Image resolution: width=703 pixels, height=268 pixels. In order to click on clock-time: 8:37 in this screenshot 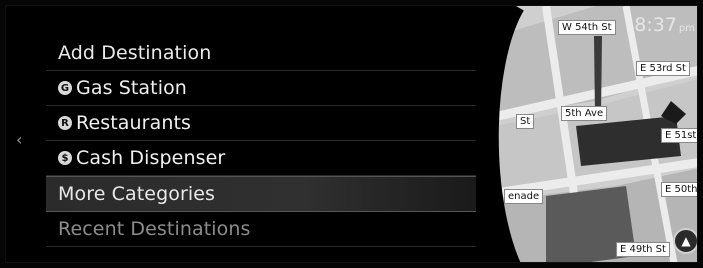, I will do `click(655, 25)`.